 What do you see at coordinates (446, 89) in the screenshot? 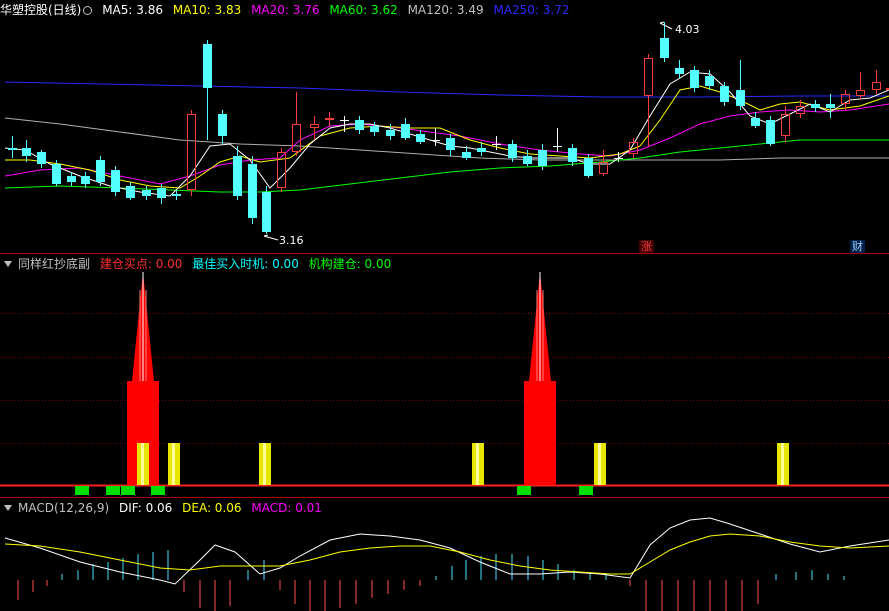
I see `ma250-line` at bounding box center [446, 89].